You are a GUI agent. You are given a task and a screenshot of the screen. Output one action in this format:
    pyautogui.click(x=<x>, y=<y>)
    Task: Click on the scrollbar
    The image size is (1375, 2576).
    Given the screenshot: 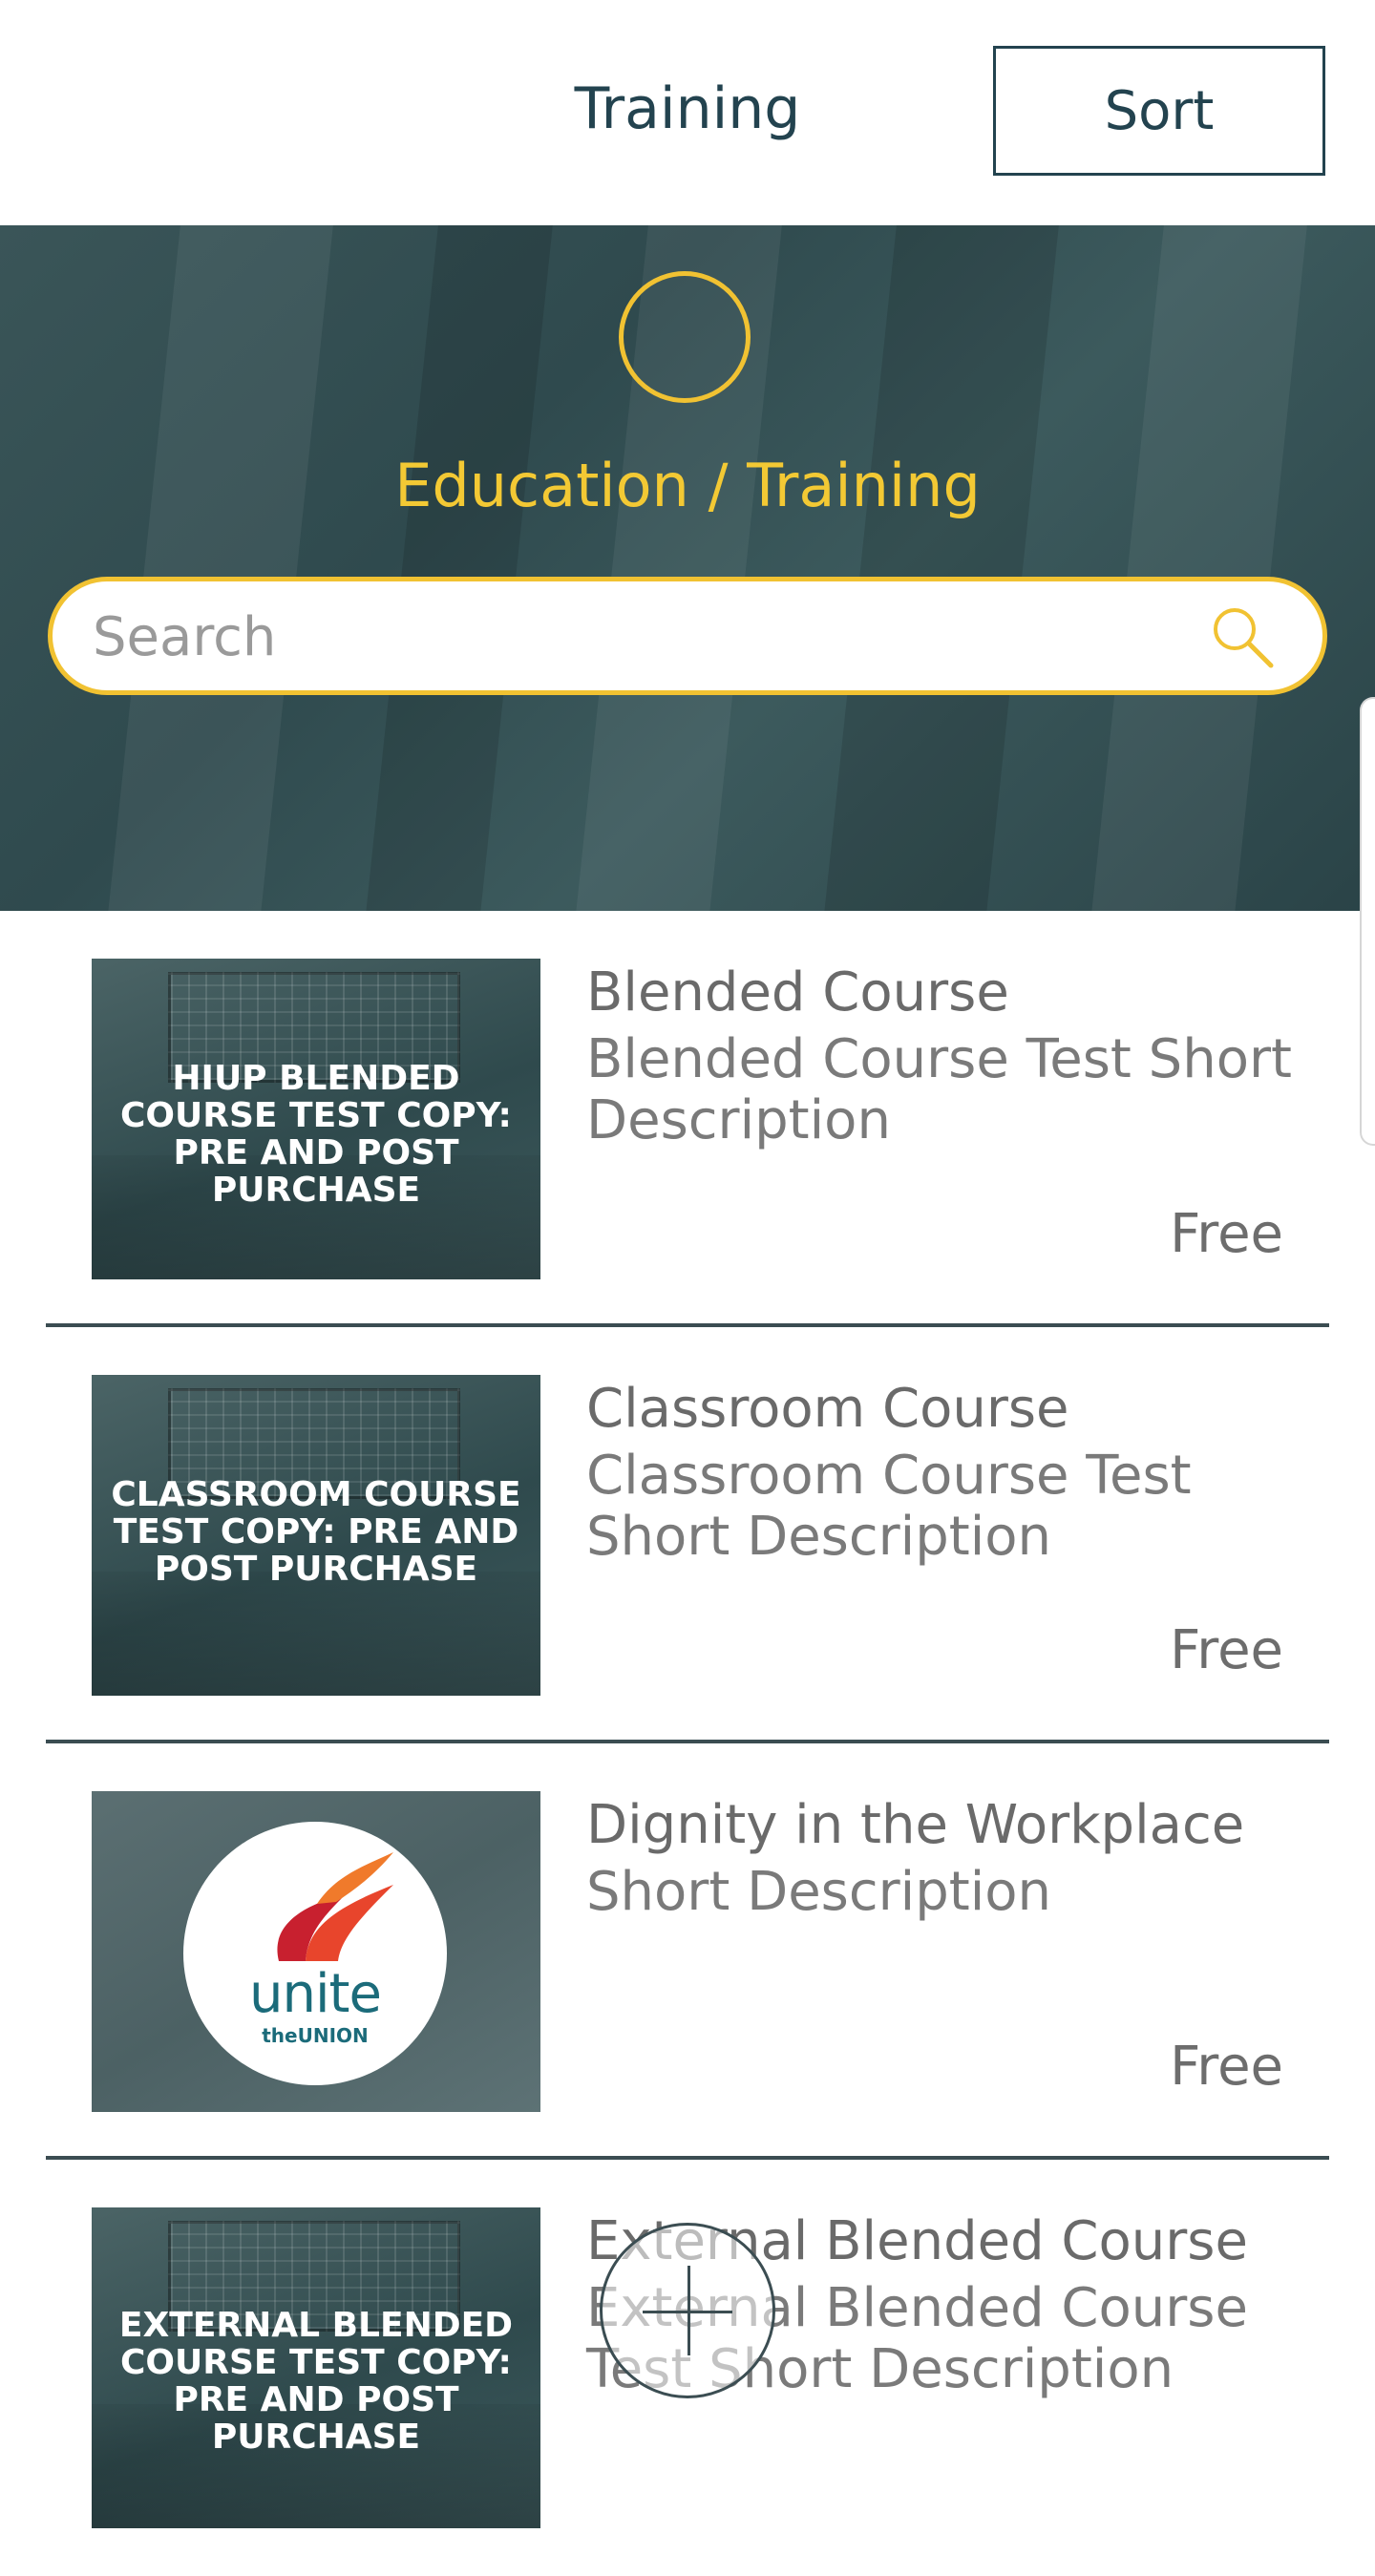 What is the action you would take?
    pyautogui.click(x=1368, y=921)
    